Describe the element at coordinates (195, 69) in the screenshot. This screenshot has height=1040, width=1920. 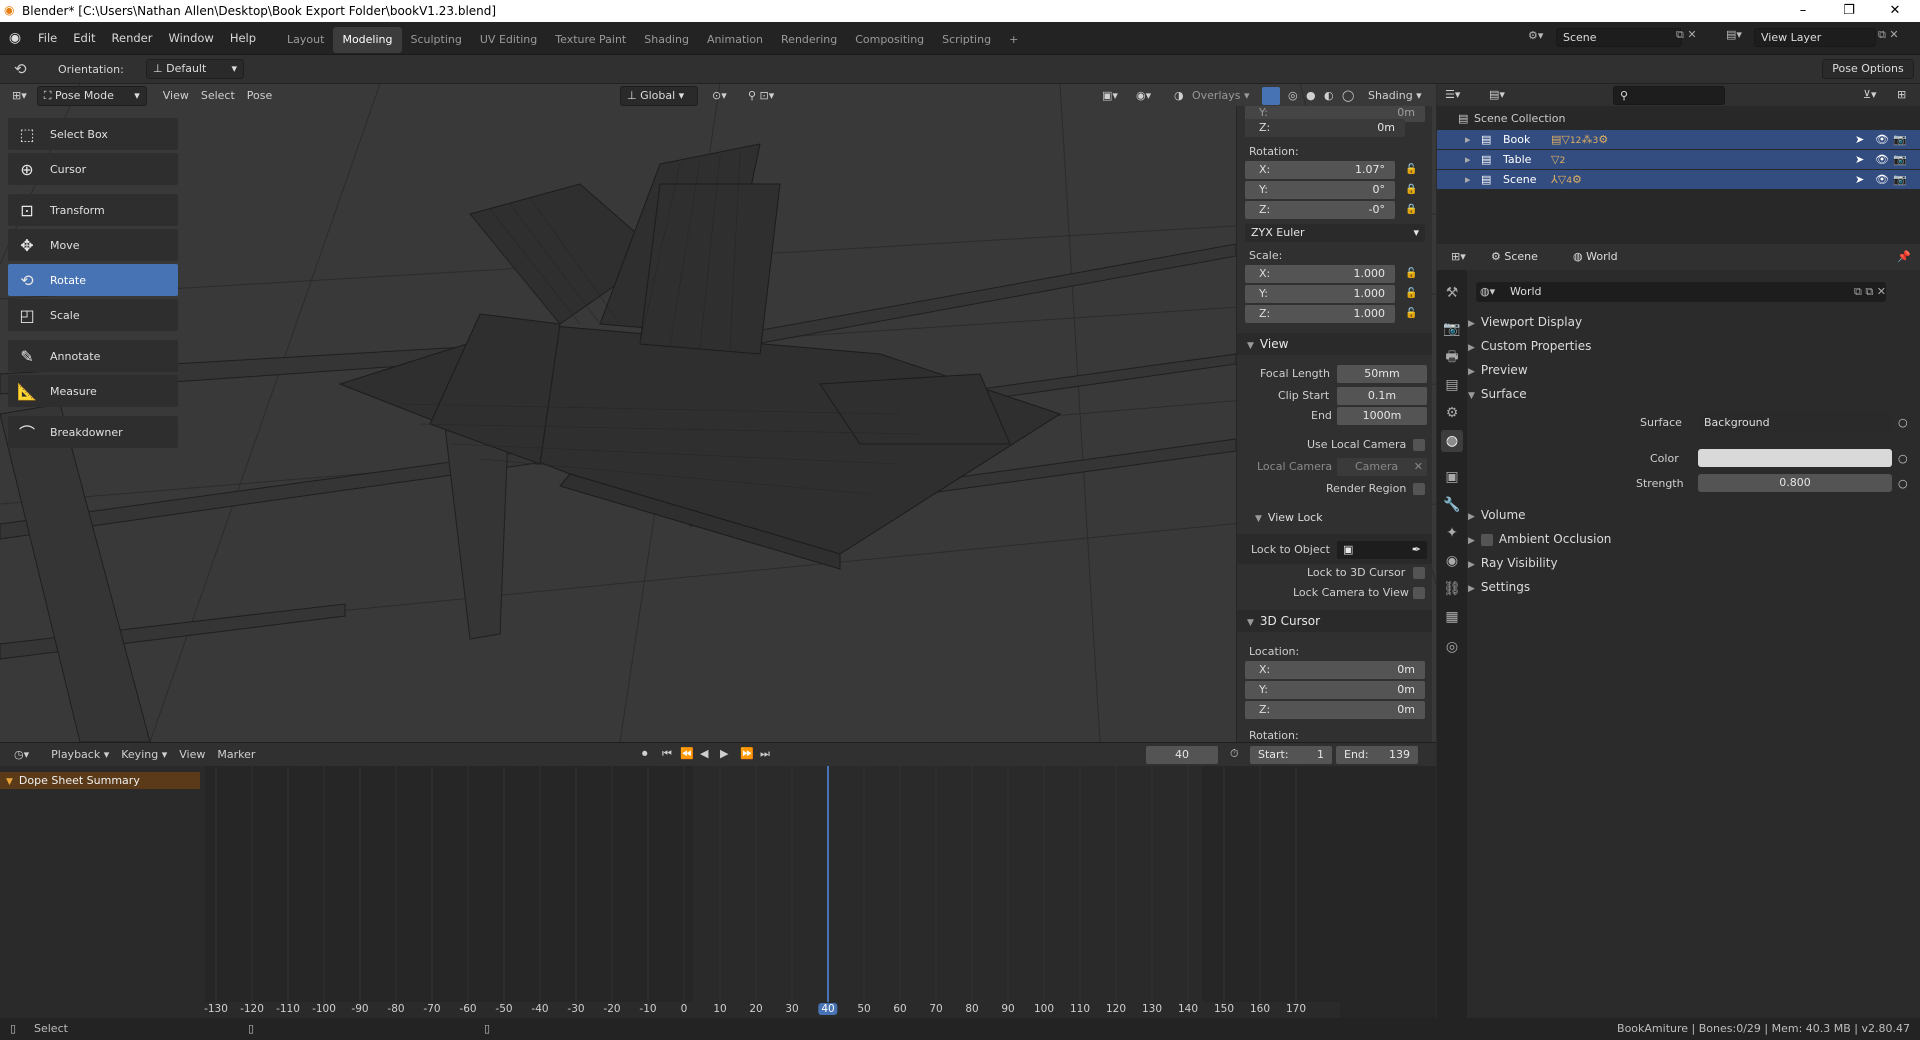
I see `orientation-dropdown: ⊥ Default ▾` at that location.